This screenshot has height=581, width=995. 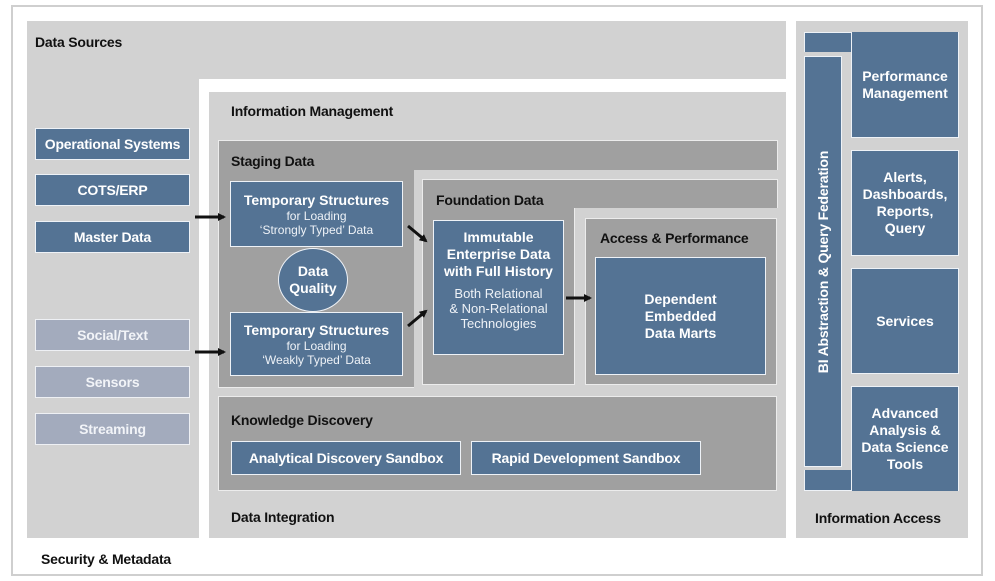 What do you see at coordinates (417, 318) in the screenshot?
I see `arrow-weak-to-foundation` at bounding box center [417, 318].